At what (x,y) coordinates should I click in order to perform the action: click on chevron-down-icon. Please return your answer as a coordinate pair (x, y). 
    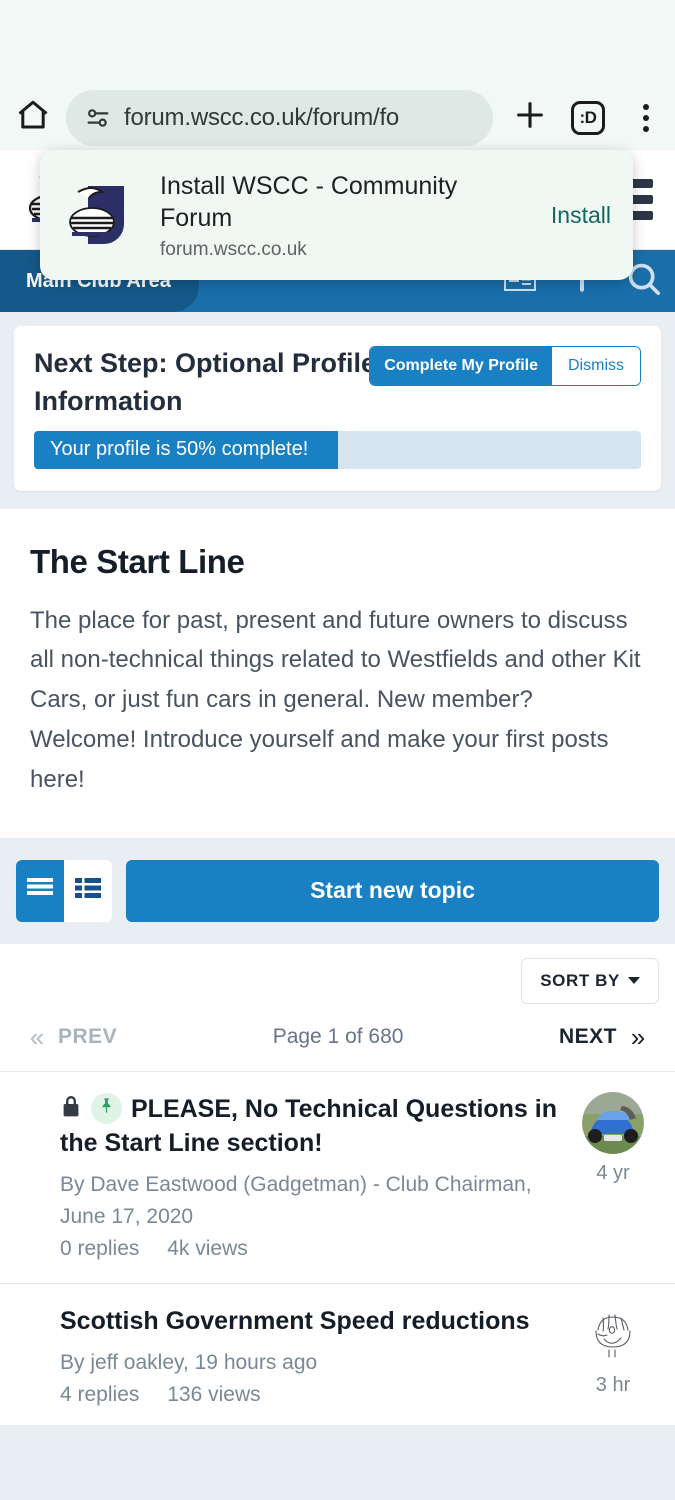
    Looking at the image, I should click on (634, 981).